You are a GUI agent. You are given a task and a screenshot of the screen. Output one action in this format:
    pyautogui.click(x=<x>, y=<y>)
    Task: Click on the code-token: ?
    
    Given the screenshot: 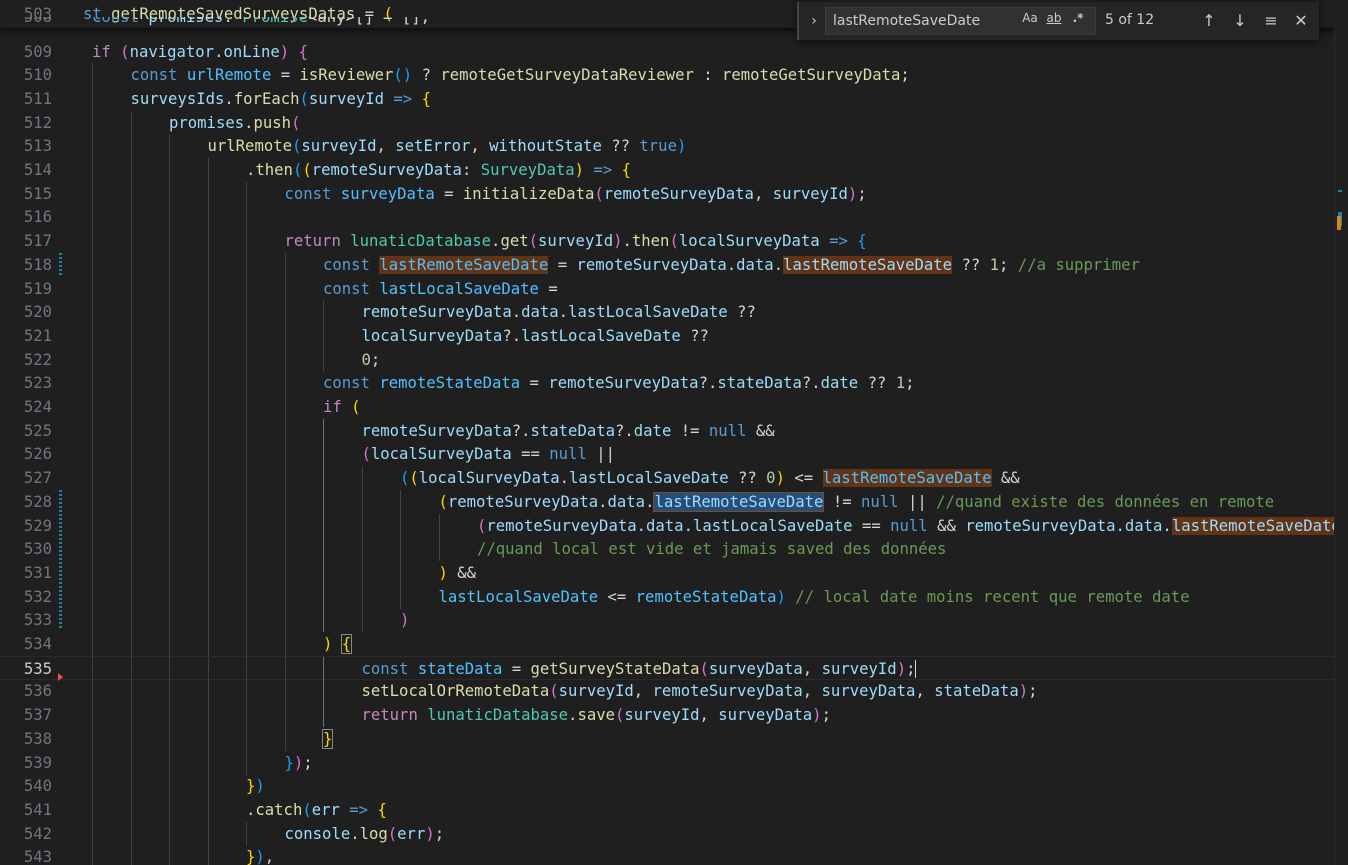 What is the action you would take?
    pyautogui.click(x=426, y=75)
    